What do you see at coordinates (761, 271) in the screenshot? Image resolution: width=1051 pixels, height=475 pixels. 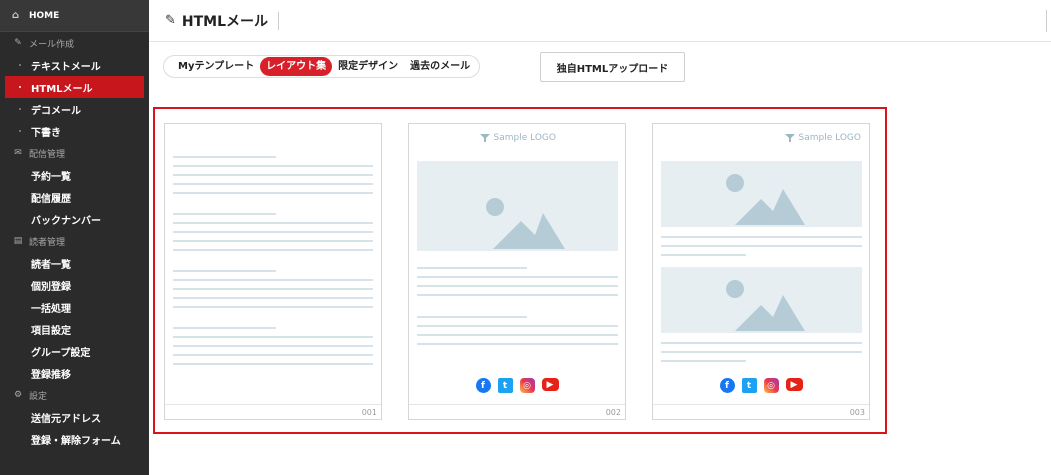 I see `layout-card-003: Sample LOGO f t ◎ ▶ 003` at bounding box center [761, 271].